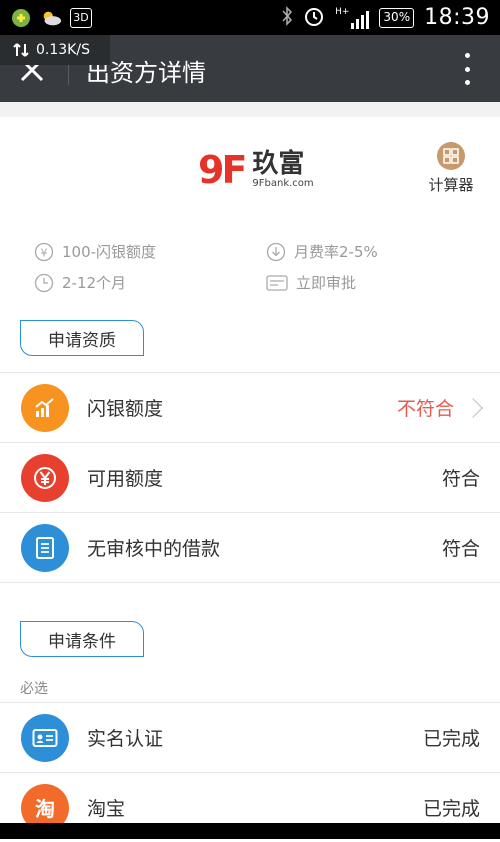  Describe the element at coordinates (125, 479) in the screenshot. I see `row-label: 可用额度` at that location.